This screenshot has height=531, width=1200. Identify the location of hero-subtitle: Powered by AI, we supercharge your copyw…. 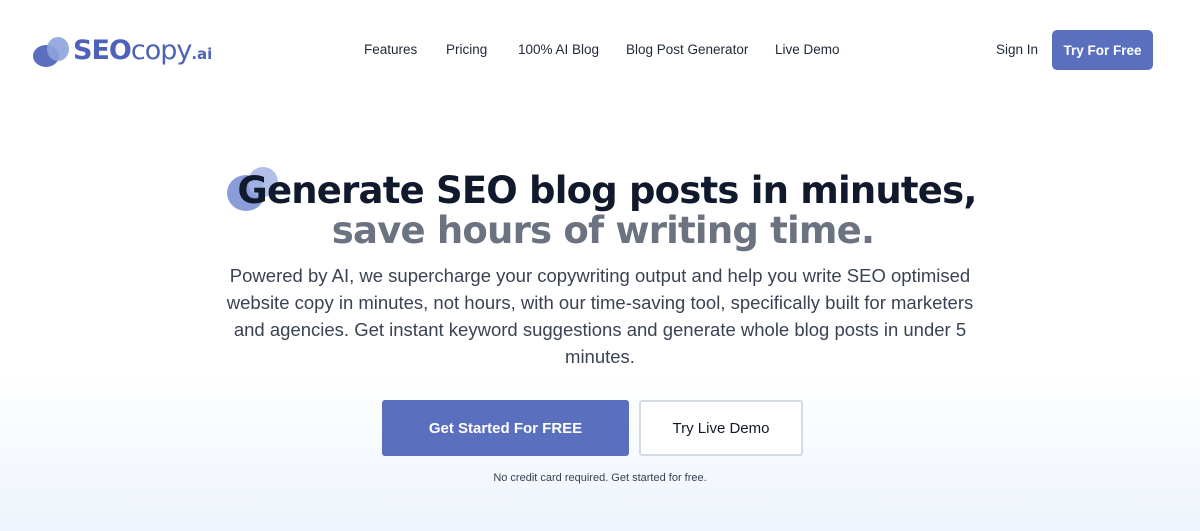
(600, 316).